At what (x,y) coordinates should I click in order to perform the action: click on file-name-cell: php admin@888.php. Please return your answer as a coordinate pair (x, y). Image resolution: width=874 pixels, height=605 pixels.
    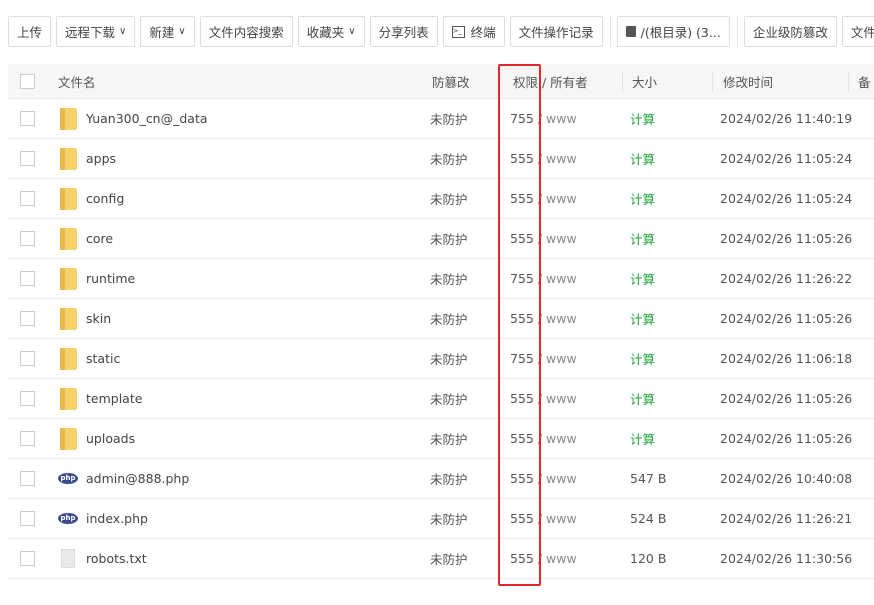
    Looking at the image, I should click on (123, 478).